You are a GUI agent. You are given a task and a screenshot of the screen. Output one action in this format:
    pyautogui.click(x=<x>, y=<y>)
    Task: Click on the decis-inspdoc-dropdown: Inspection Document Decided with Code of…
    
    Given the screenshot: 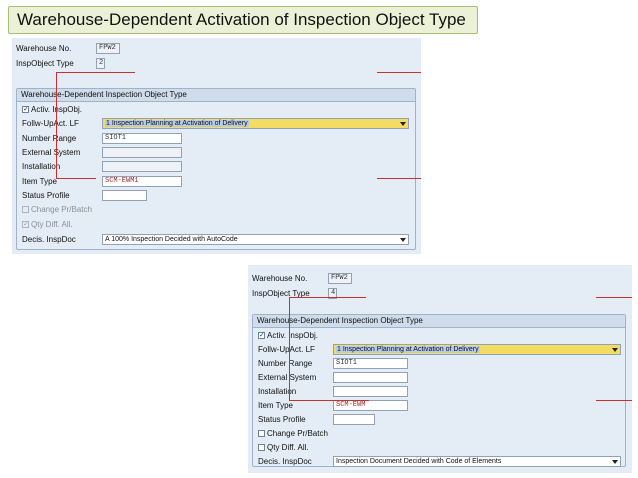 What is the action you would take?
    pyautogui.click(x=477, y=461)
    